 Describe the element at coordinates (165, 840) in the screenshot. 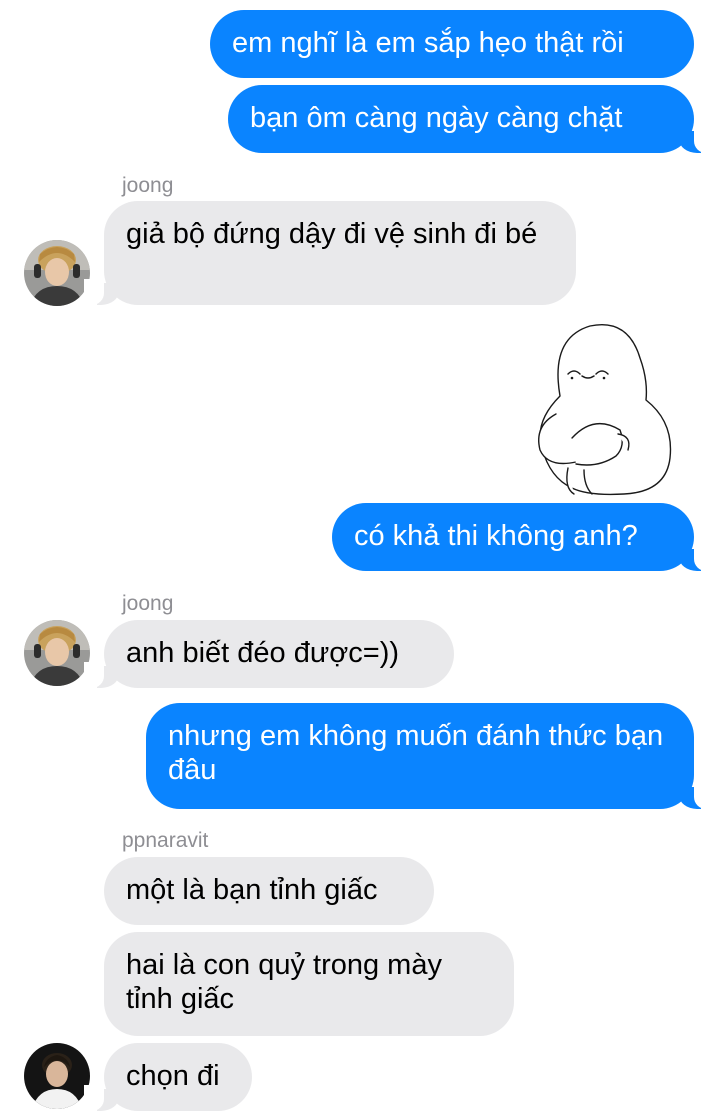

I see `sender-name: ppnaravit` at that location.